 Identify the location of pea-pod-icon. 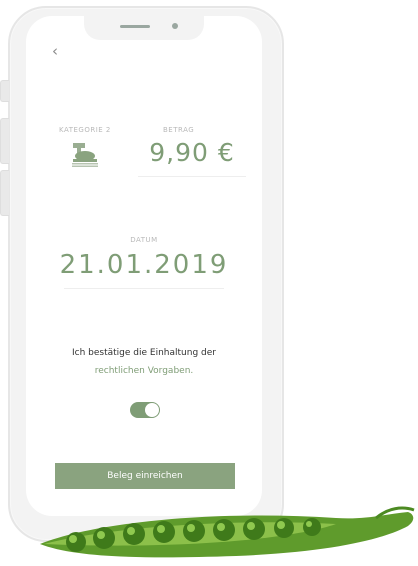
(227, 532).